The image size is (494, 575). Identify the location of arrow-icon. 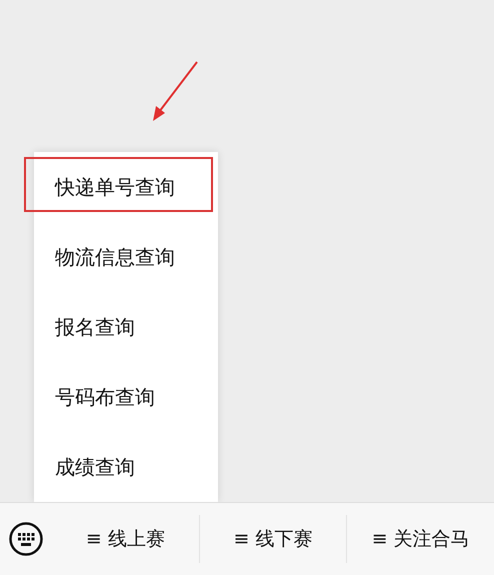
(175, 91).